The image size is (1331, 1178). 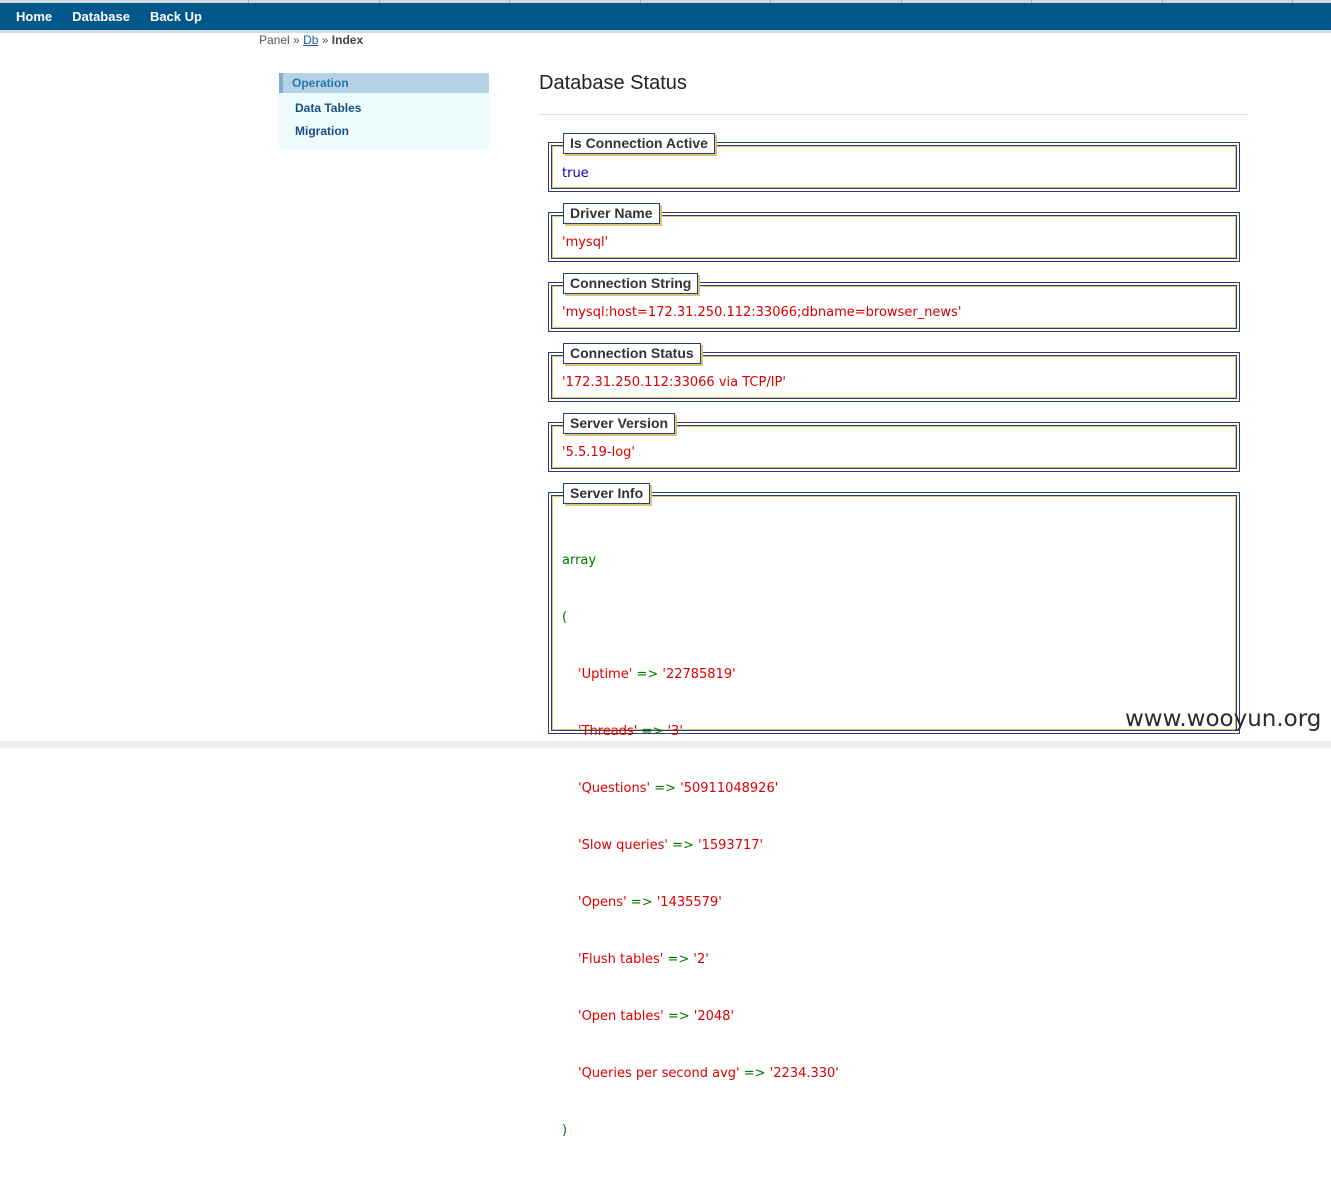 What do you see at coordinates (613, 83) in the screenshot?
I see `page-title: Database Status` at bounding box center [613, 83].